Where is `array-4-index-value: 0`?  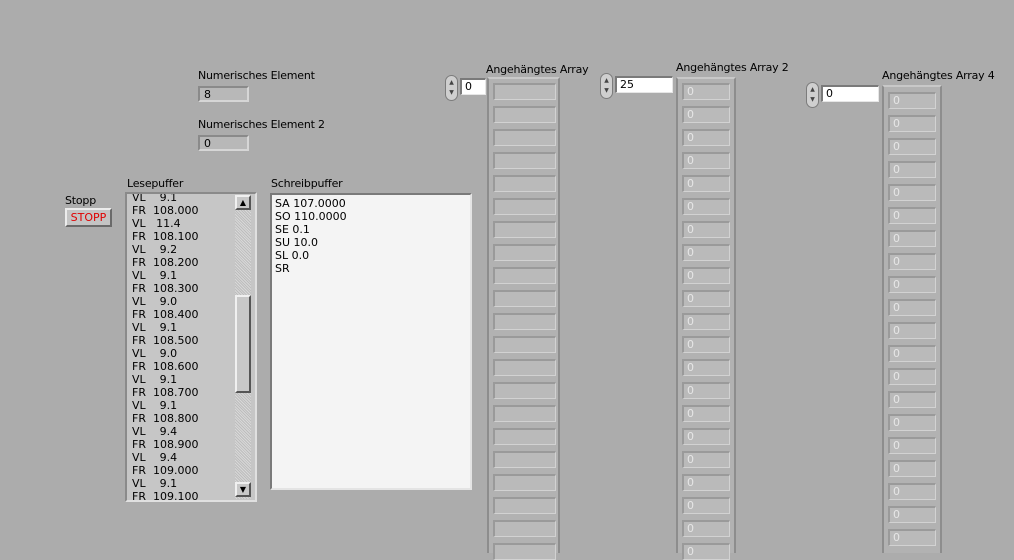
array-4-index-value: 0 is located at coordinates (850, 93).